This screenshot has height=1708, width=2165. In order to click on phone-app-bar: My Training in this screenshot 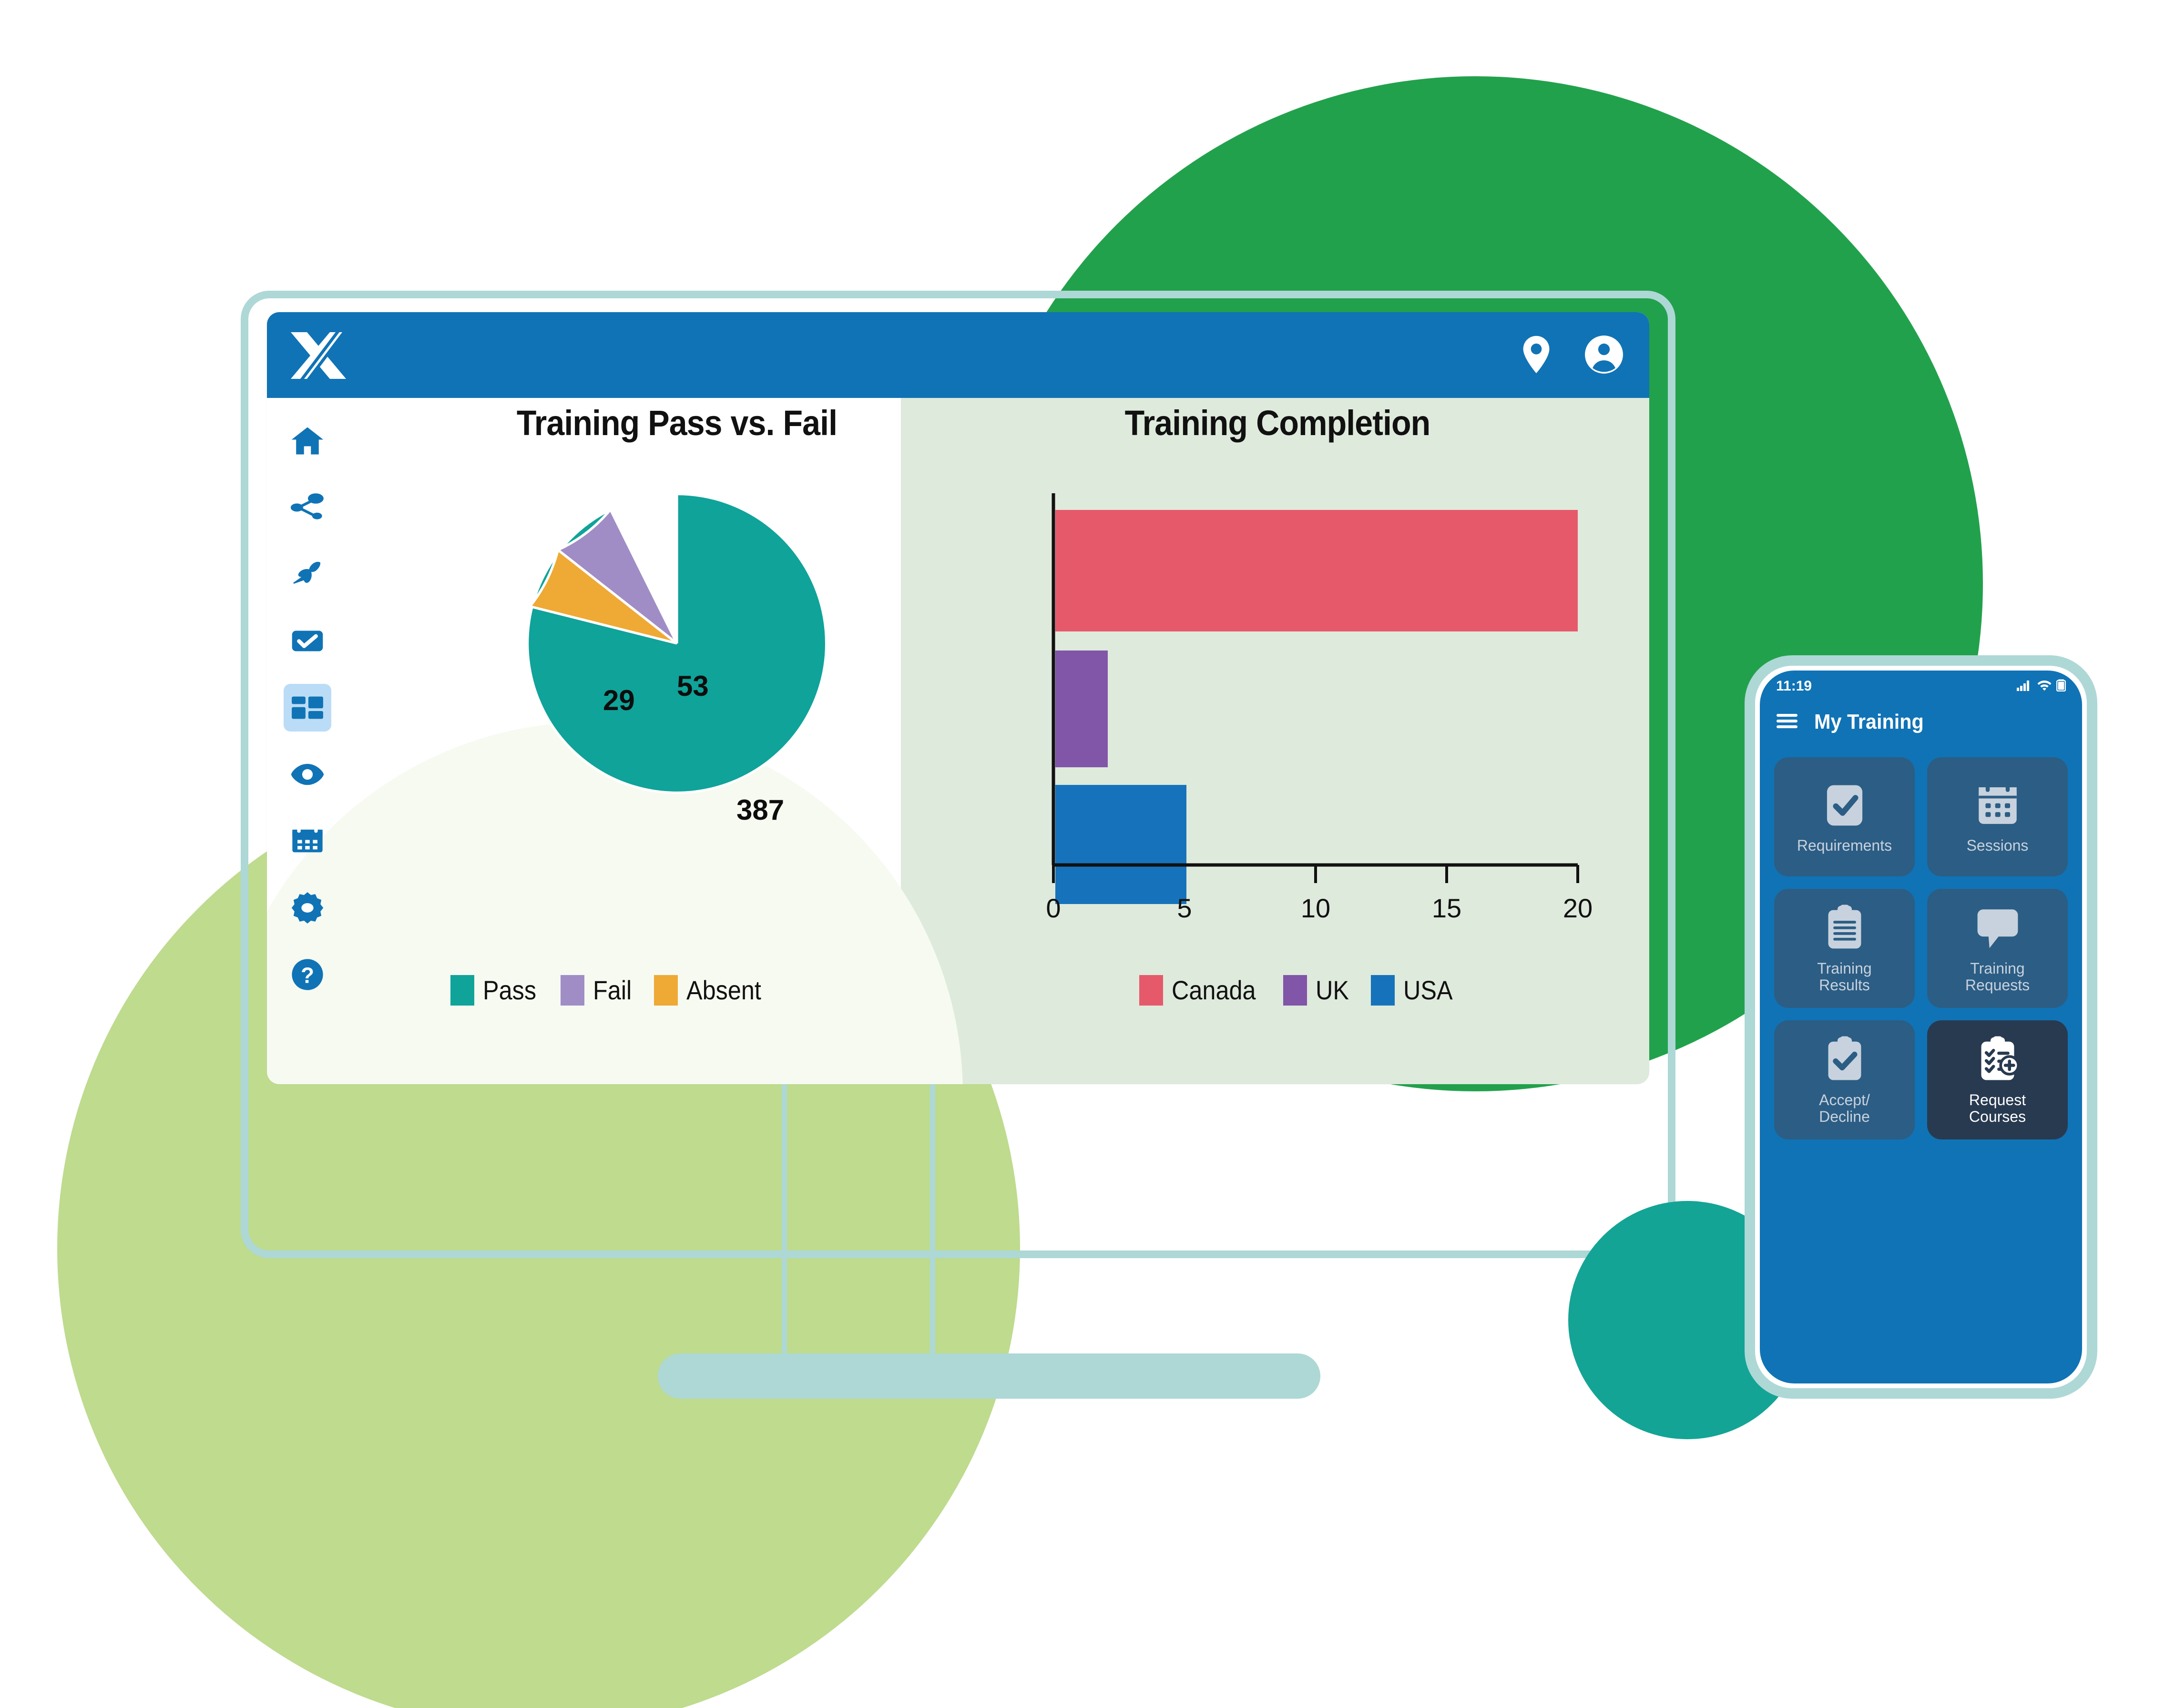, I will do `click(1921, 722)`.